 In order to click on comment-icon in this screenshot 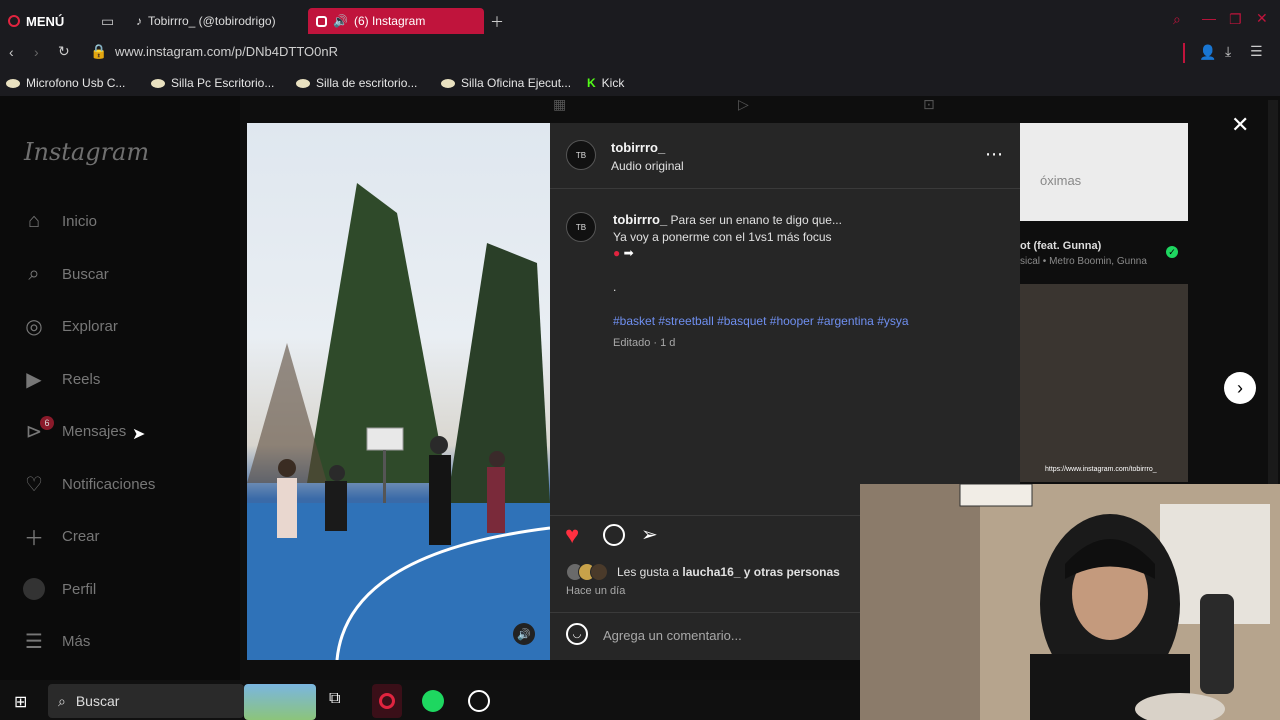, I will do `click(614, 535)`.